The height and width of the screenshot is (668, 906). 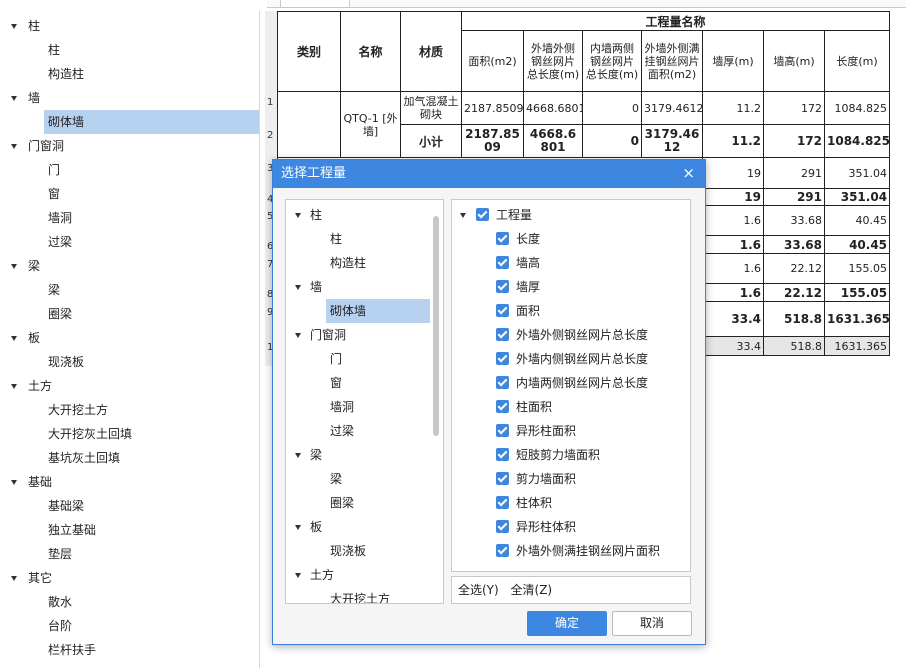 What do you see at coordinates (151, 506) in the screenshot?
I see `tree-item: 基础梁` at bounding box center [151, 506].